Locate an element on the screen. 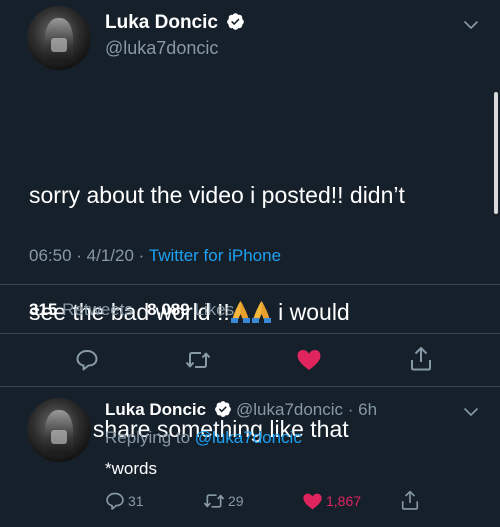 This screenshot has width=500, height=527. reply-age: 6h is located at coordinates (367, 409).